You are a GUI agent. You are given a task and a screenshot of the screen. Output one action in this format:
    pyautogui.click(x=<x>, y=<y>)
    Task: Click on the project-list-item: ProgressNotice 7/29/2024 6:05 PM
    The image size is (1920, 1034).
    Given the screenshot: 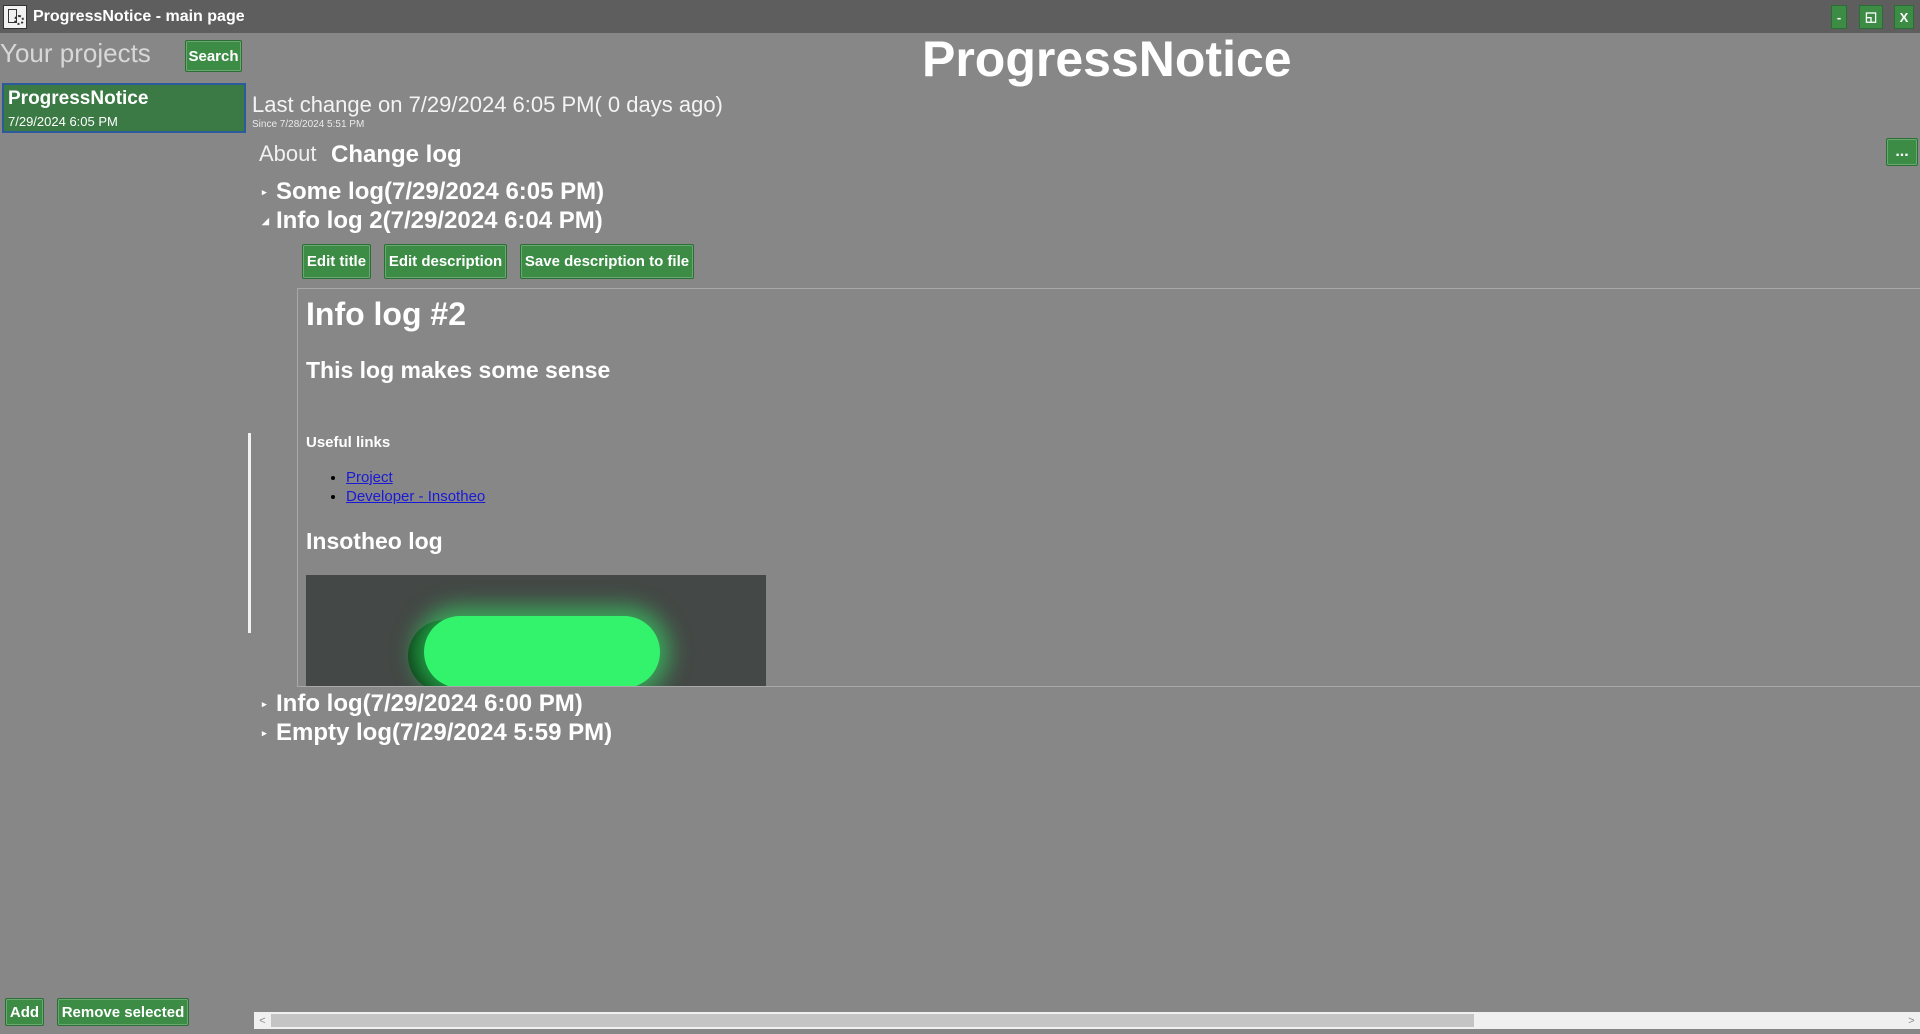 What is the action you would take?
    pyautogui.click(x=124, y=108)
    